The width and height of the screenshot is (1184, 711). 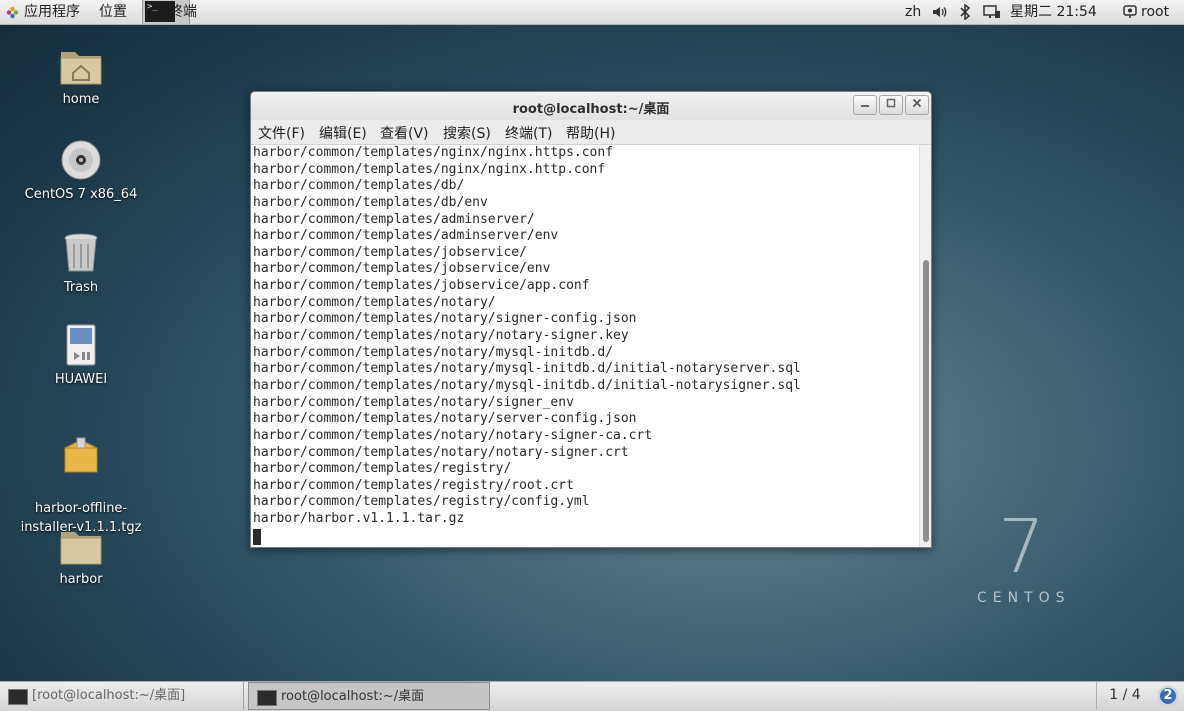 What do you see at coordinates (359, 186) in the screenshot?
I see `terminal-line: harbor/common/templates/db/` at bounding box center [359, 186].